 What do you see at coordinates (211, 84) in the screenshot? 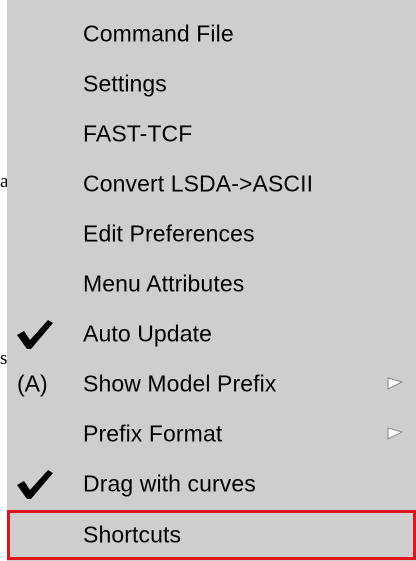
I see `menu-item-settings: Settings` at bounding box center [211, 84].